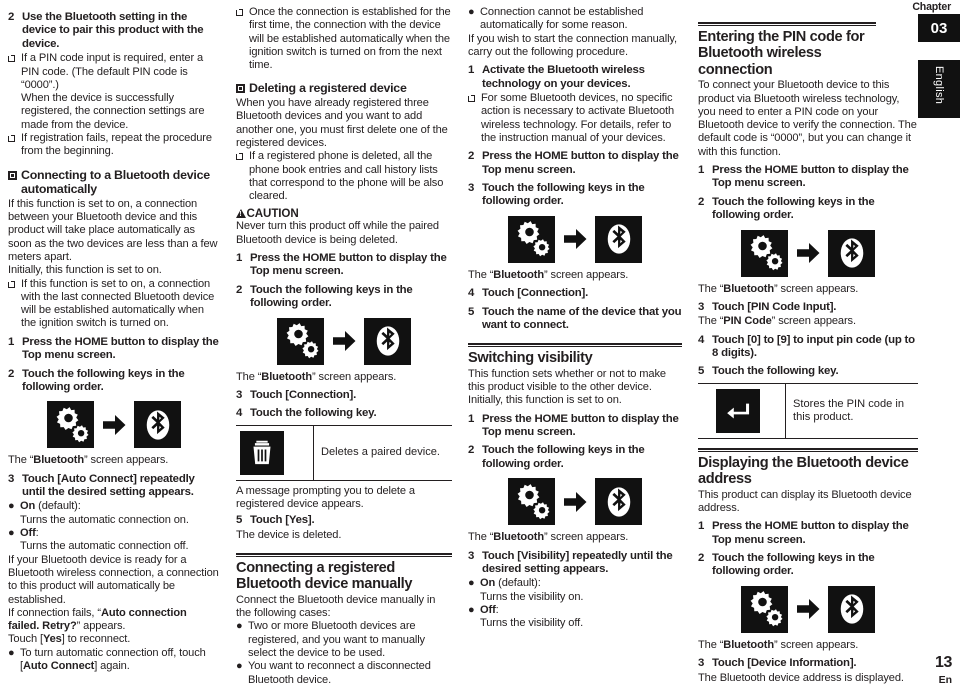  I want to click on heading-block-icon, so click(14, 182).